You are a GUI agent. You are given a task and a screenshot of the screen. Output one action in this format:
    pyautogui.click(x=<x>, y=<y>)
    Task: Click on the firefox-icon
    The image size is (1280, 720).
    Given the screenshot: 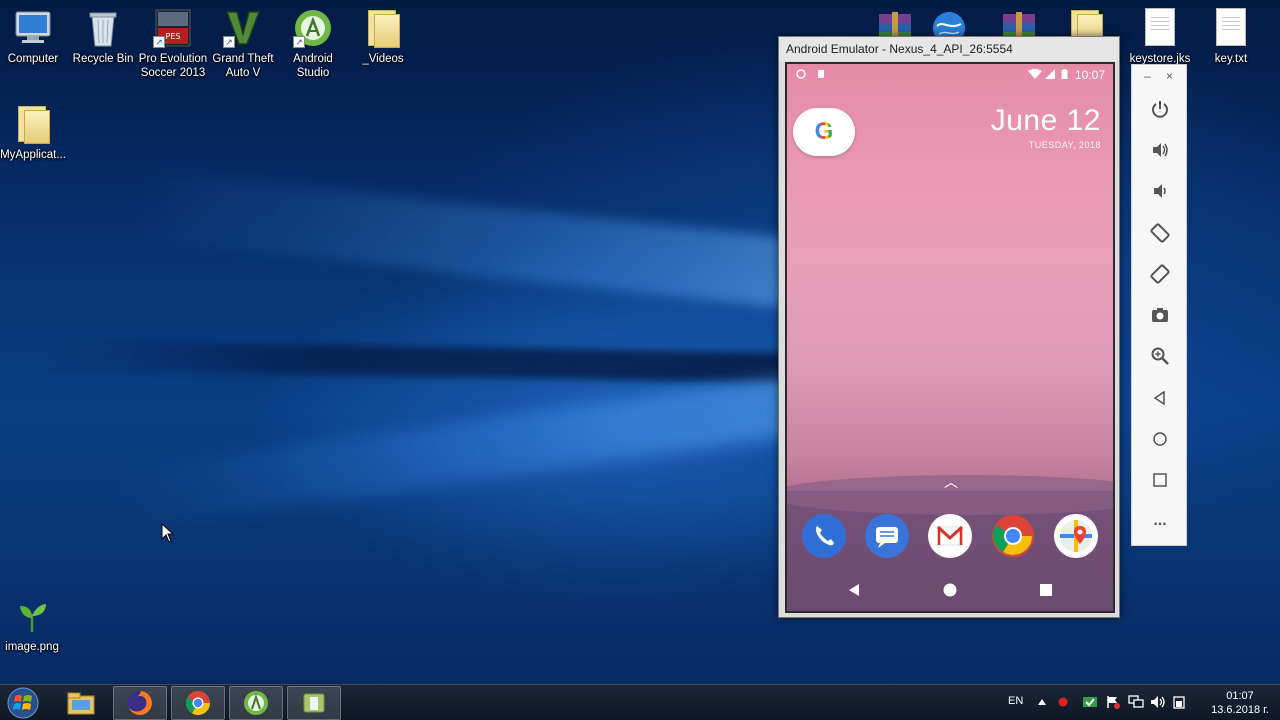 What is the action you would take?
    pyautogui.click(x=140, y=703)
    